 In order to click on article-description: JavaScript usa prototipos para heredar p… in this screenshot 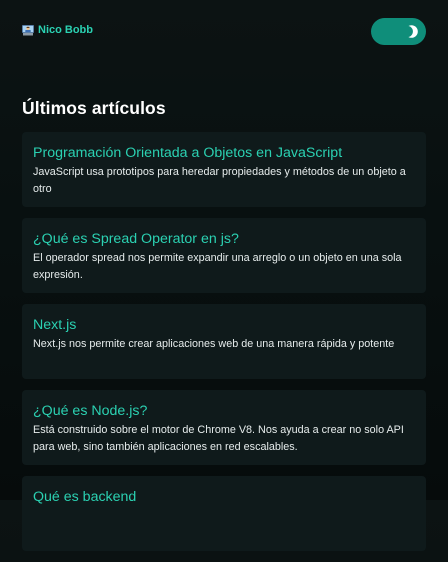, I will do `click(219, 180)`.